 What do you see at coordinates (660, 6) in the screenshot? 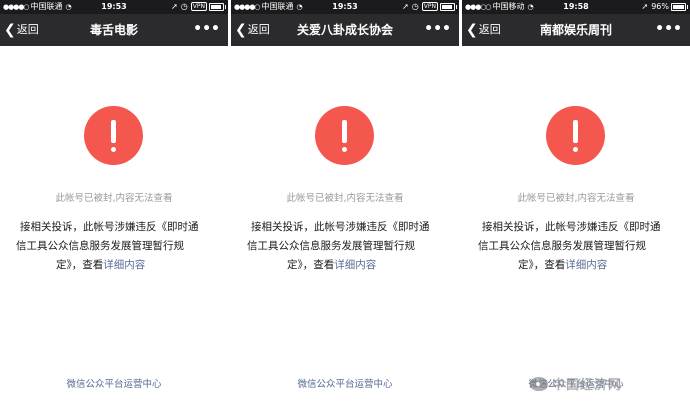
I see `battery-percent: 96%` at bounding box center [660, 6].